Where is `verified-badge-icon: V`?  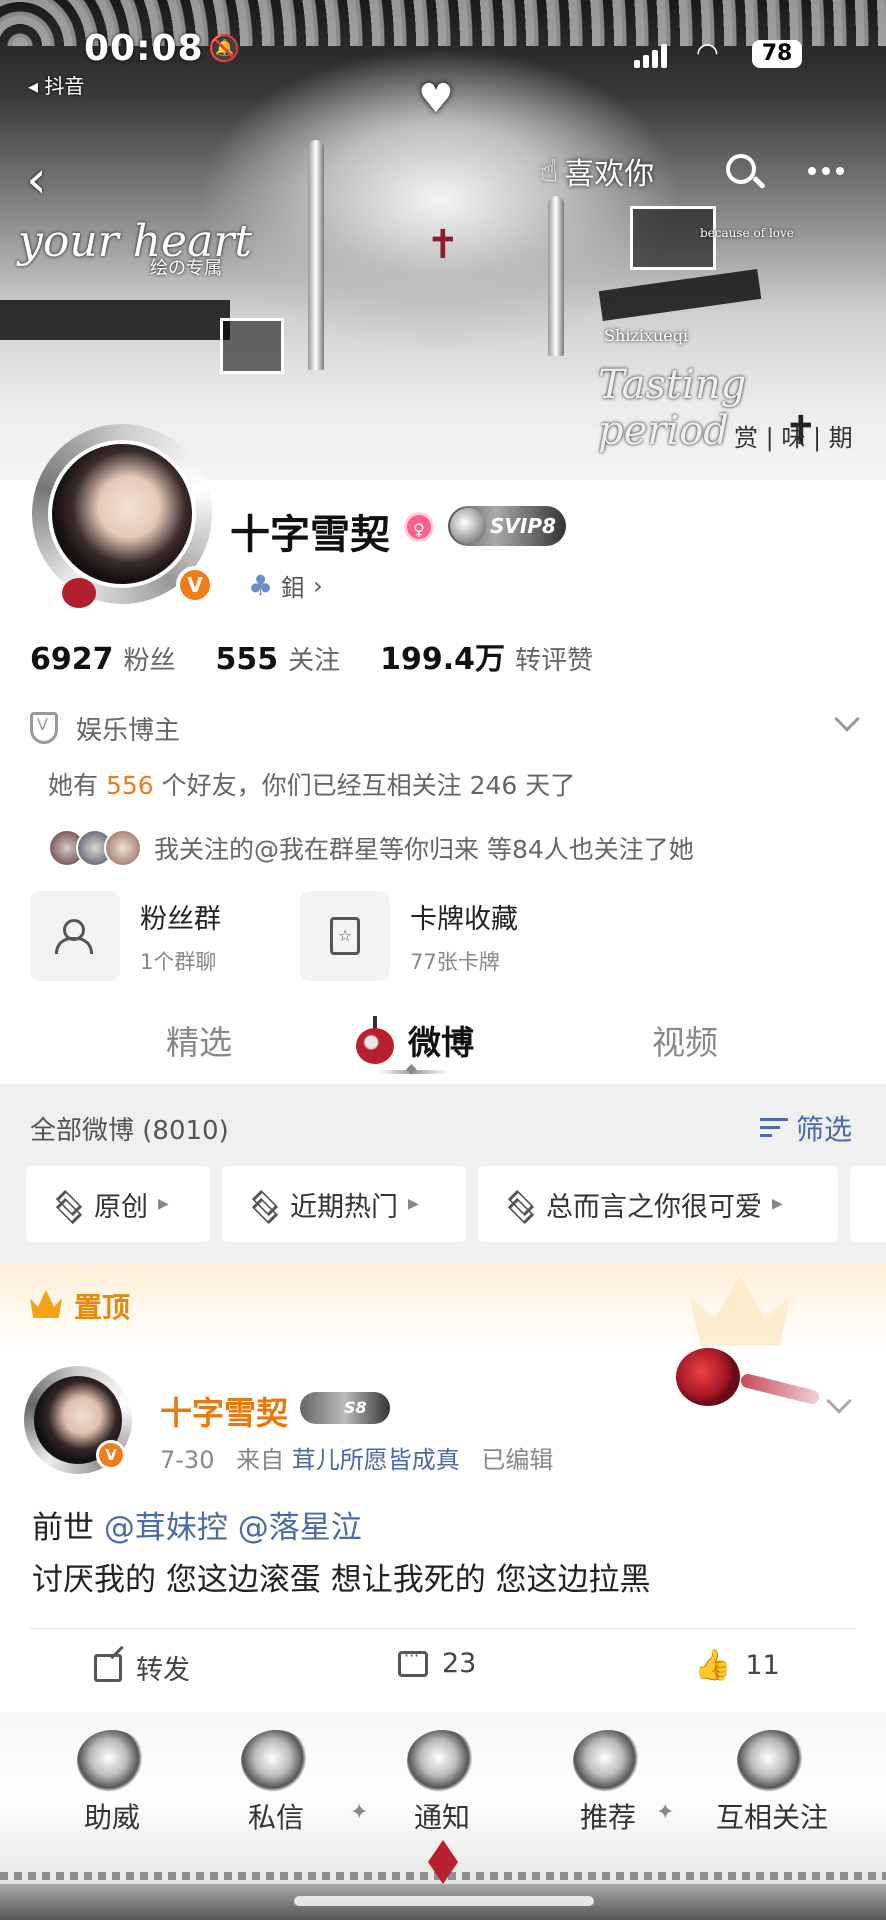 verified-badge-icon: V is located at coordinates (195, 585).